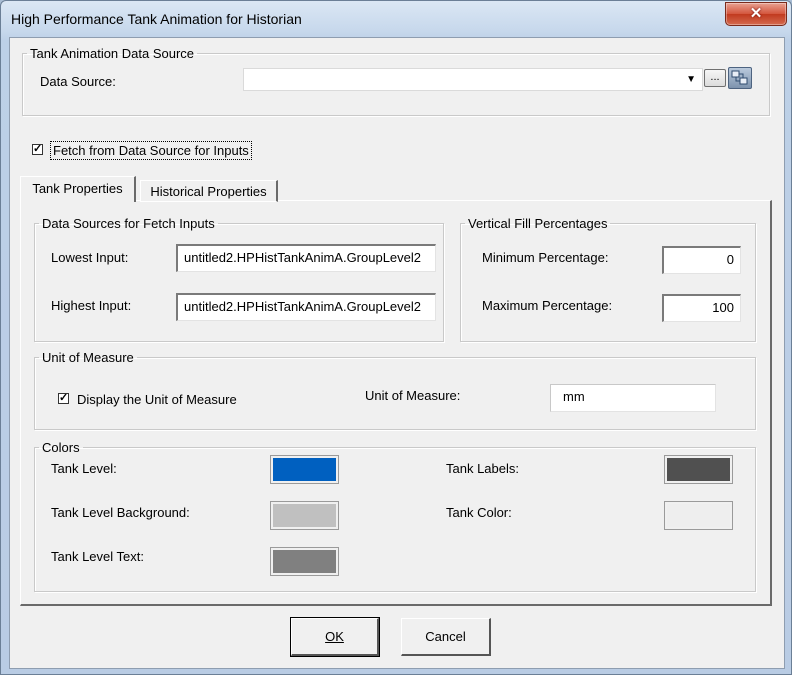  I want to click on cancel-button: Cancel, so click(446, 637).